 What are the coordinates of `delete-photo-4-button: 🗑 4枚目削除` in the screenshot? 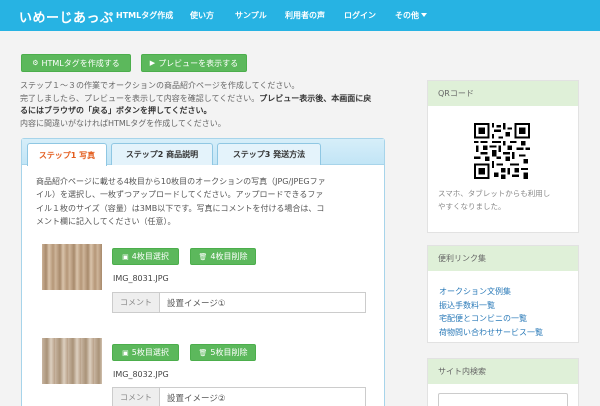 It's located at (223, 256).